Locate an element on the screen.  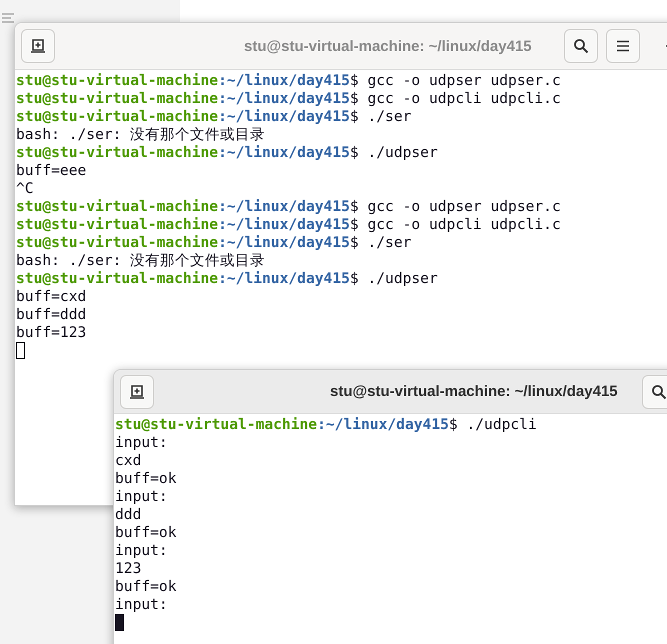
menu-button is located at coordinates (623, 46).